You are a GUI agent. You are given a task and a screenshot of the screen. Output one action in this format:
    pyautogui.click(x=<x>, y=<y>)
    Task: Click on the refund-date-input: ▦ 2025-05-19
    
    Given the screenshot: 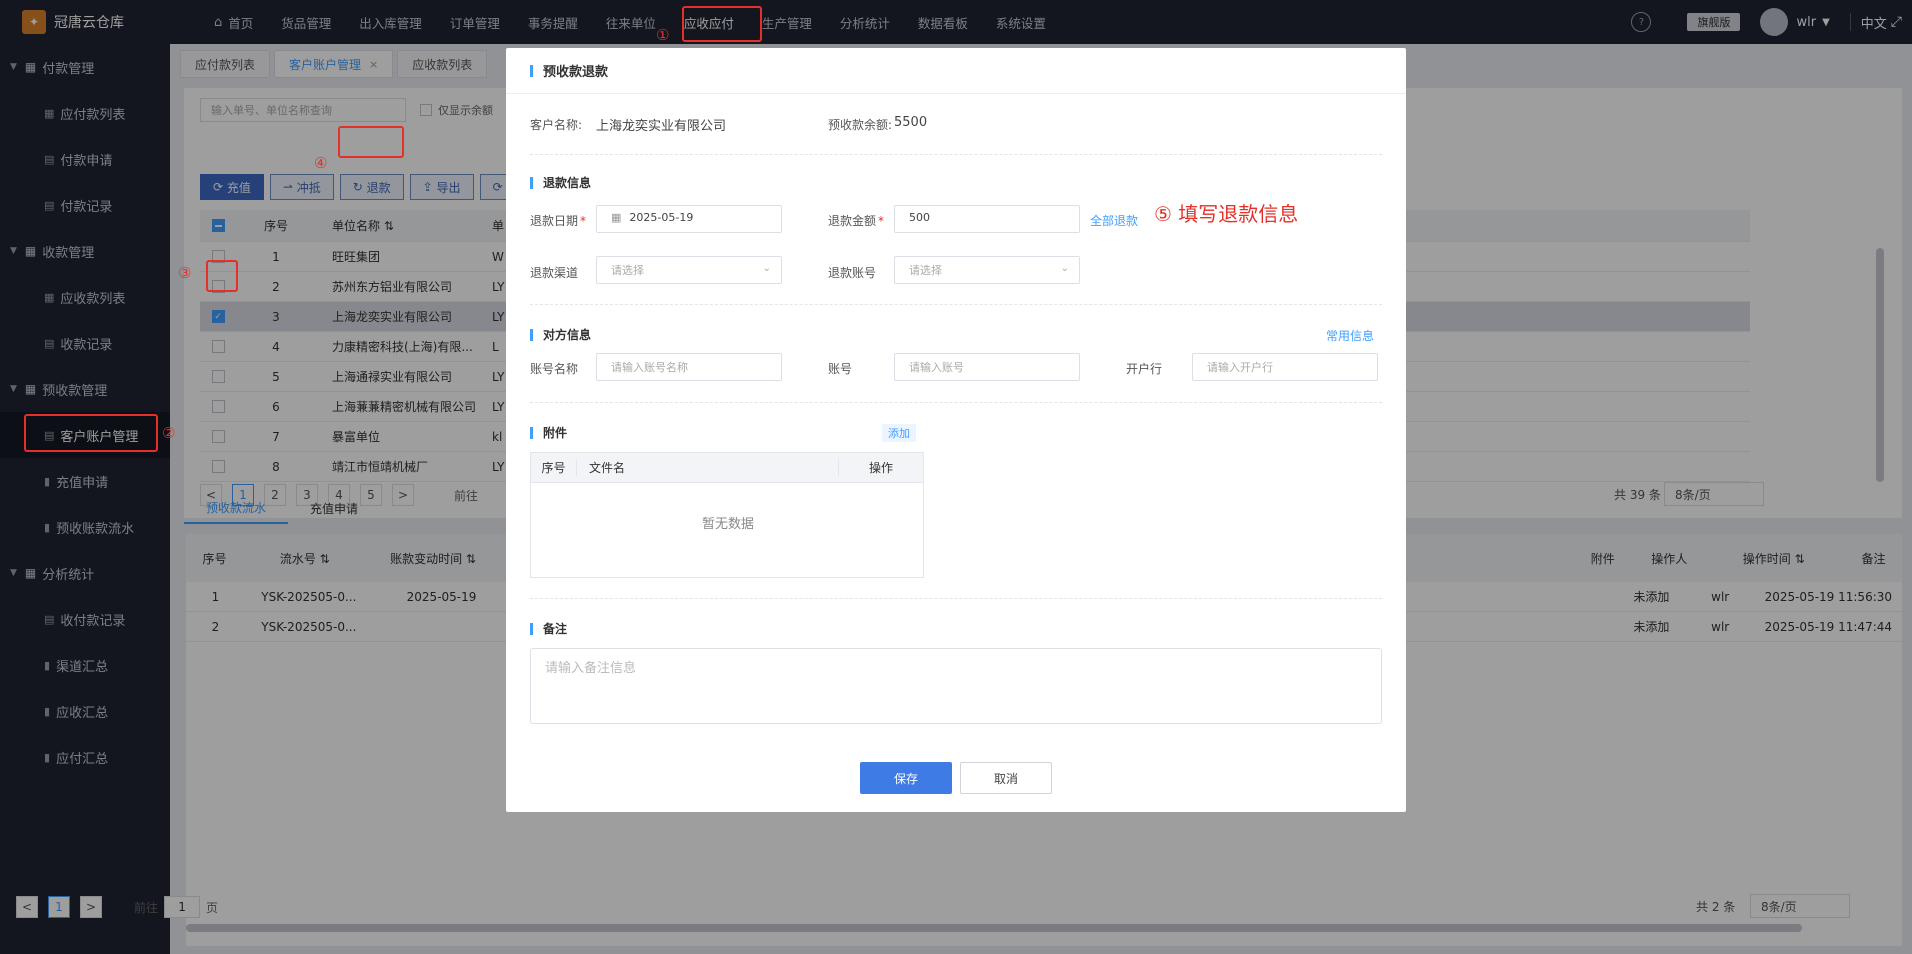 What is the action you would take?
    pyautogui.click(x=689, y=219)
    